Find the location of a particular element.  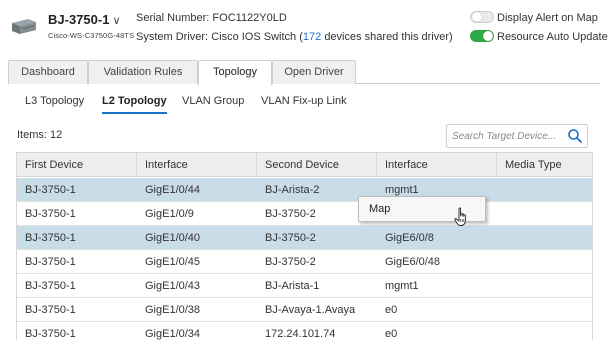

hand-cursor-icon is located at coordinates (460, 216).